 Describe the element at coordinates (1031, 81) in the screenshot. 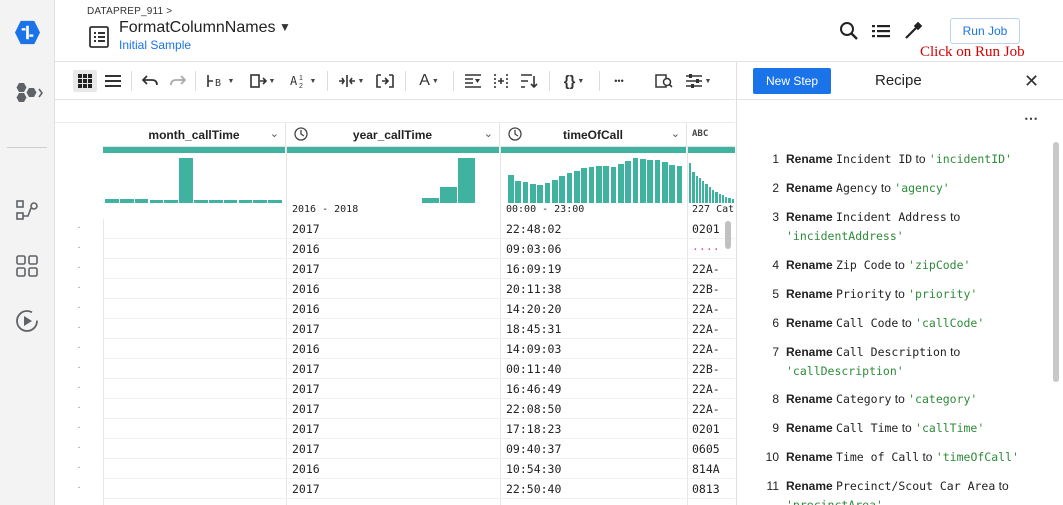

I see `close-icon: ✕` at that location.